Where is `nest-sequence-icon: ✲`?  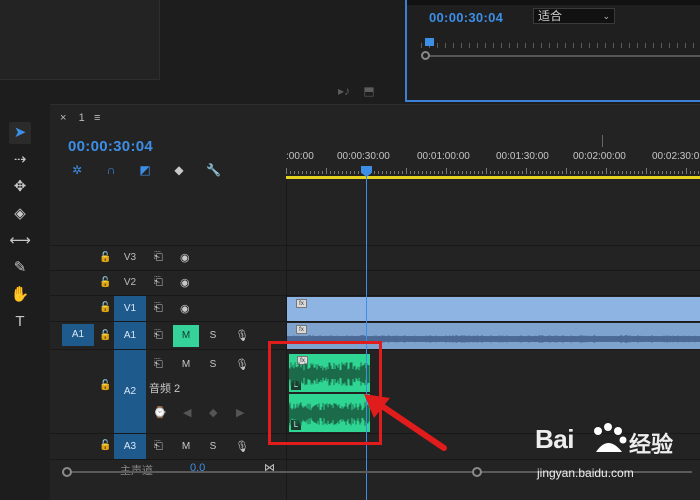 nest-sequence-icon: ✲ is located at coordinates (77, 170).